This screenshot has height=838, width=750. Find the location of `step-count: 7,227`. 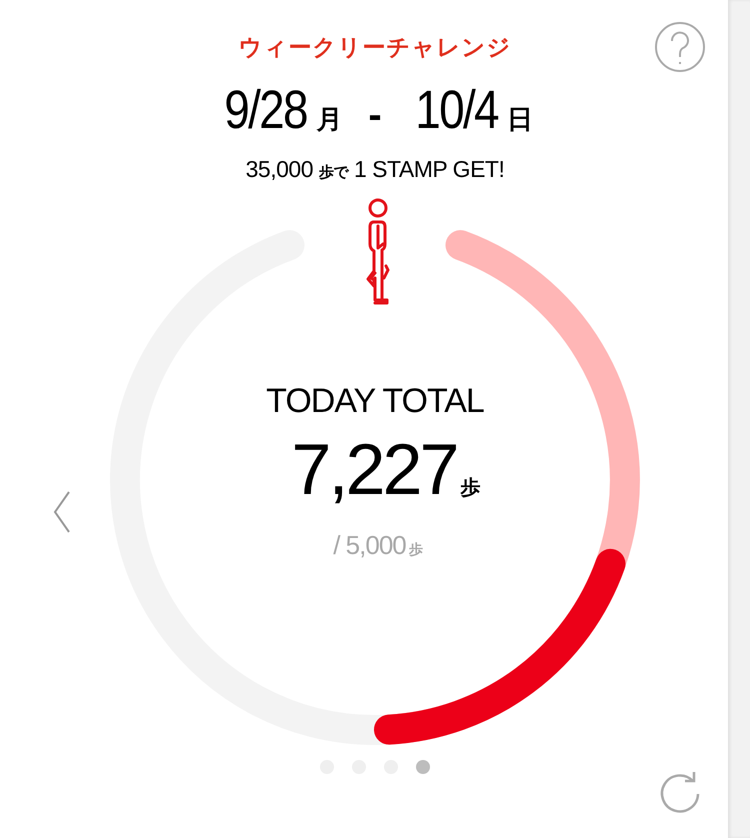

step-count: 7,227 is located at coordinates (374, 470).